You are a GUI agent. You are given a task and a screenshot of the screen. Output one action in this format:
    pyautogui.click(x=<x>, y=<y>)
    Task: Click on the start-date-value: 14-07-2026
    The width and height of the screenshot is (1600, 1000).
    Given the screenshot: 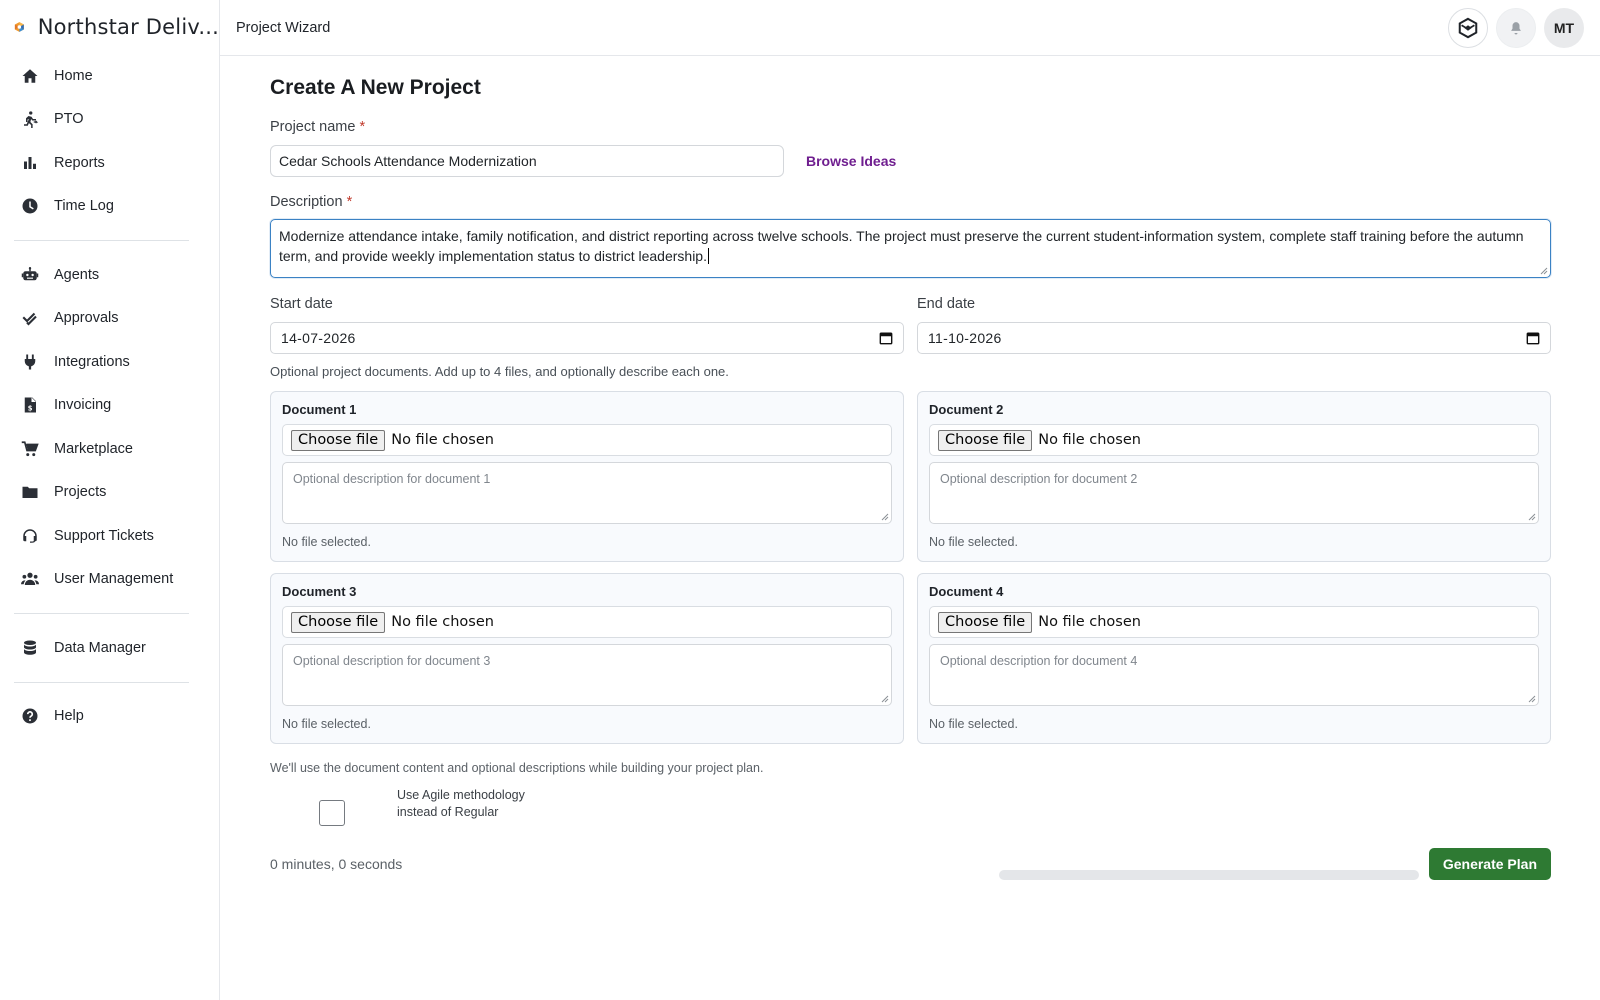 What is the action you would take?
    pyautogui.click(x=318, y=338)
    